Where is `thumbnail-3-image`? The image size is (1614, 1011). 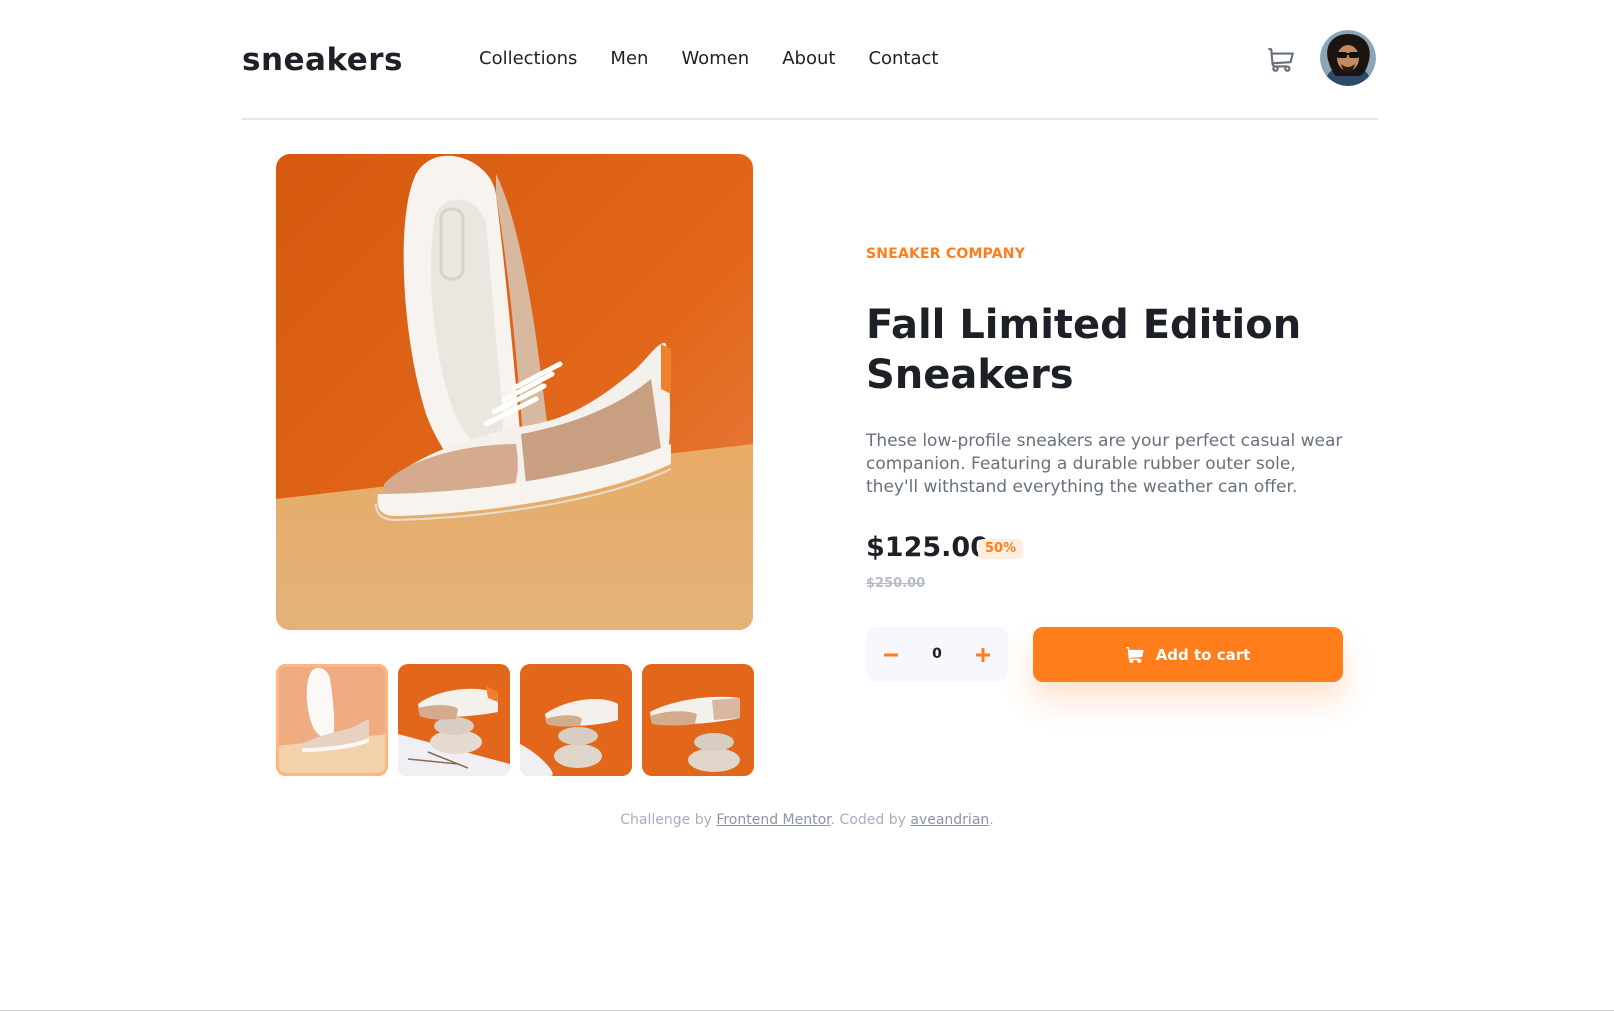
thumbnail-3-image is located at coordinates (576, 720).